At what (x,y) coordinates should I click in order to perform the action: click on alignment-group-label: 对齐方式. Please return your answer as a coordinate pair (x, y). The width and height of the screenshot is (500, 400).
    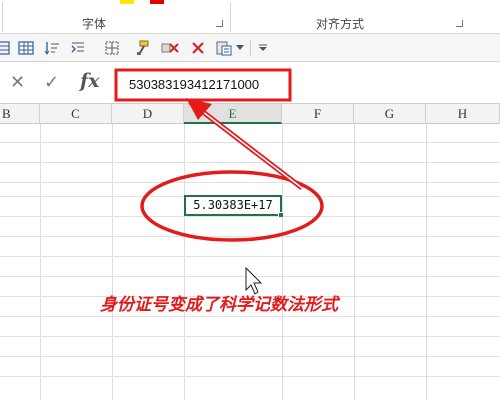
    Looking at the image, I should click on (340, 24).